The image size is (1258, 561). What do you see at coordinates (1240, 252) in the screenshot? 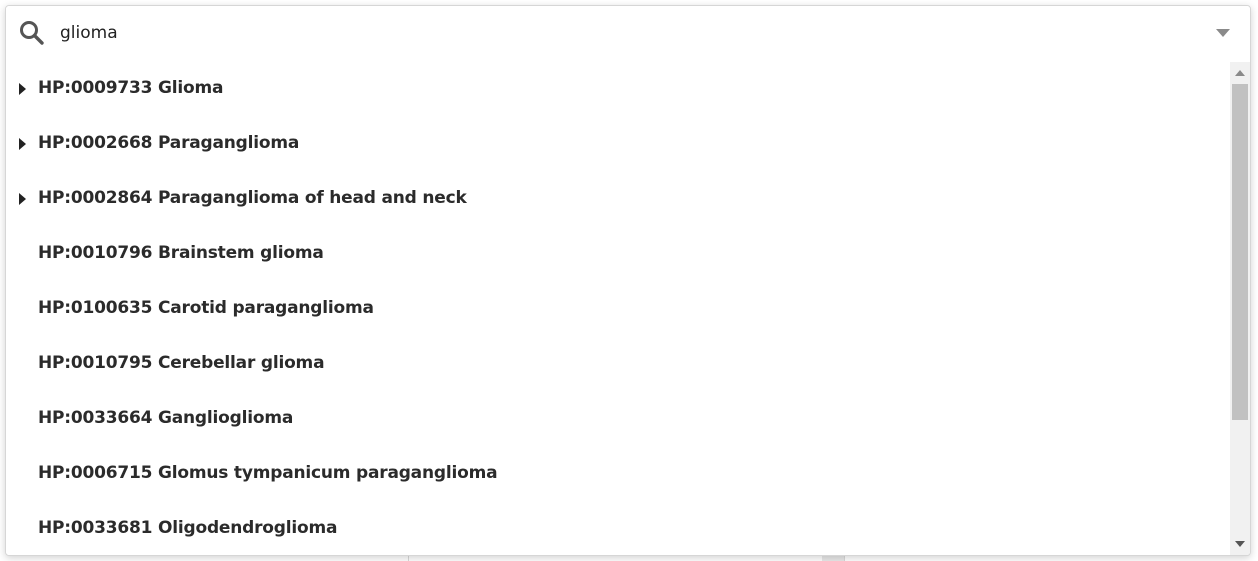
I see `scrollbar-thumb` at bounding box center [1240, 252].